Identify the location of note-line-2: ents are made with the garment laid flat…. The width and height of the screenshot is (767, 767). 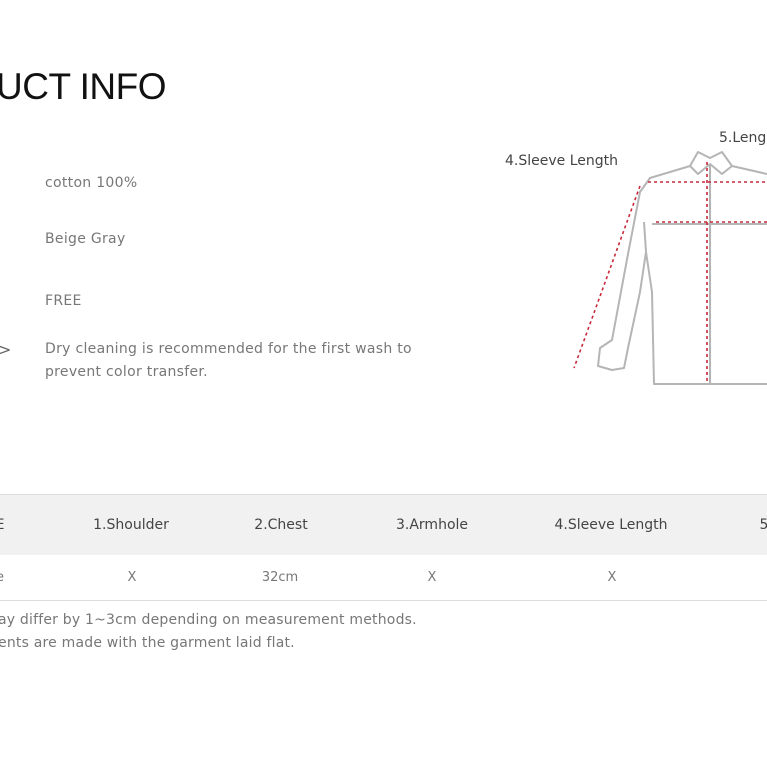
(147, 643).